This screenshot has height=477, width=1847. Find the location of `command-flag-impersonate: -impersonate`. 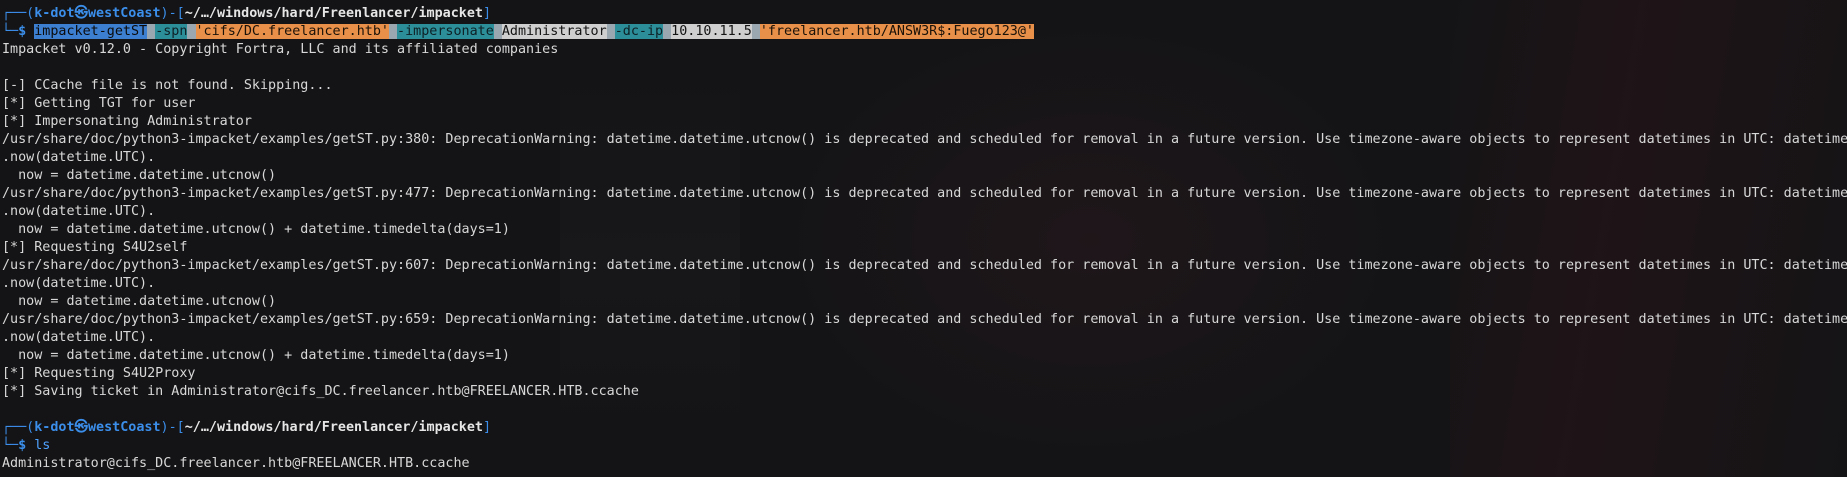

command-flag-impersonate: -impersonate is located at coordinates (445, 31).